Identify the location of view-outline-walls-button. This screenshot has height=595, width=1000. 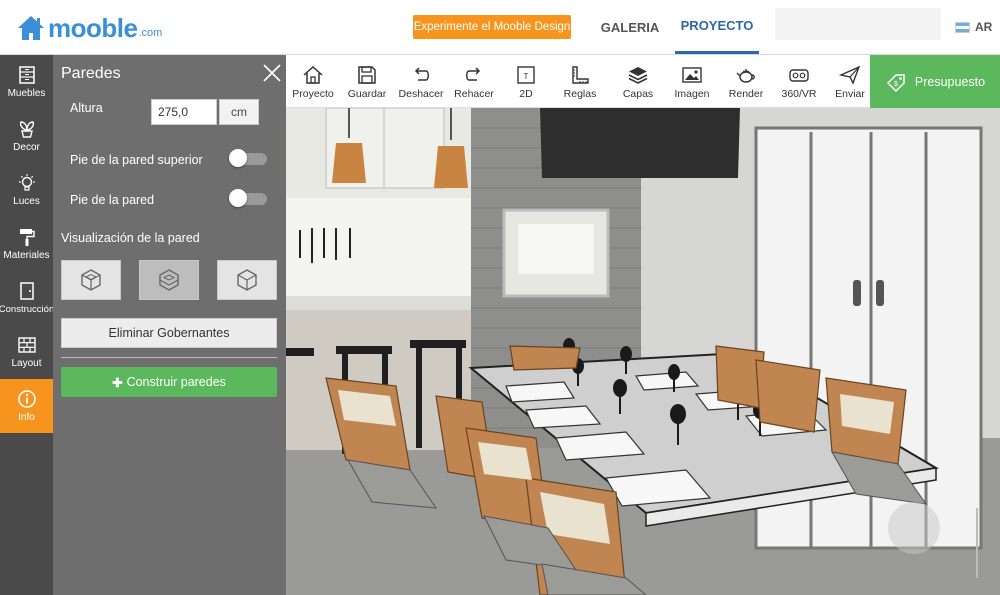
(247, 280).